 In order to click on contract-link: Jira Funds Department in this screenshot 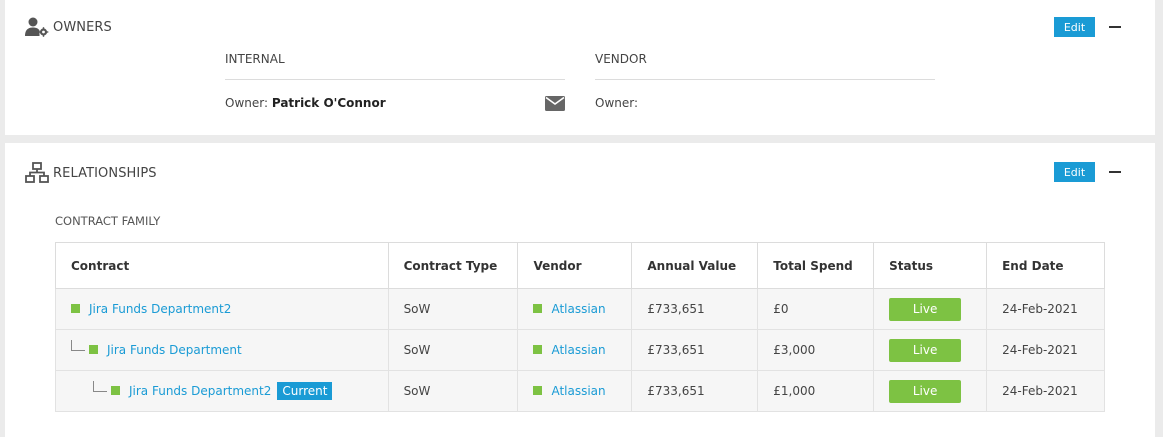, I will do `click(174, 350)`.